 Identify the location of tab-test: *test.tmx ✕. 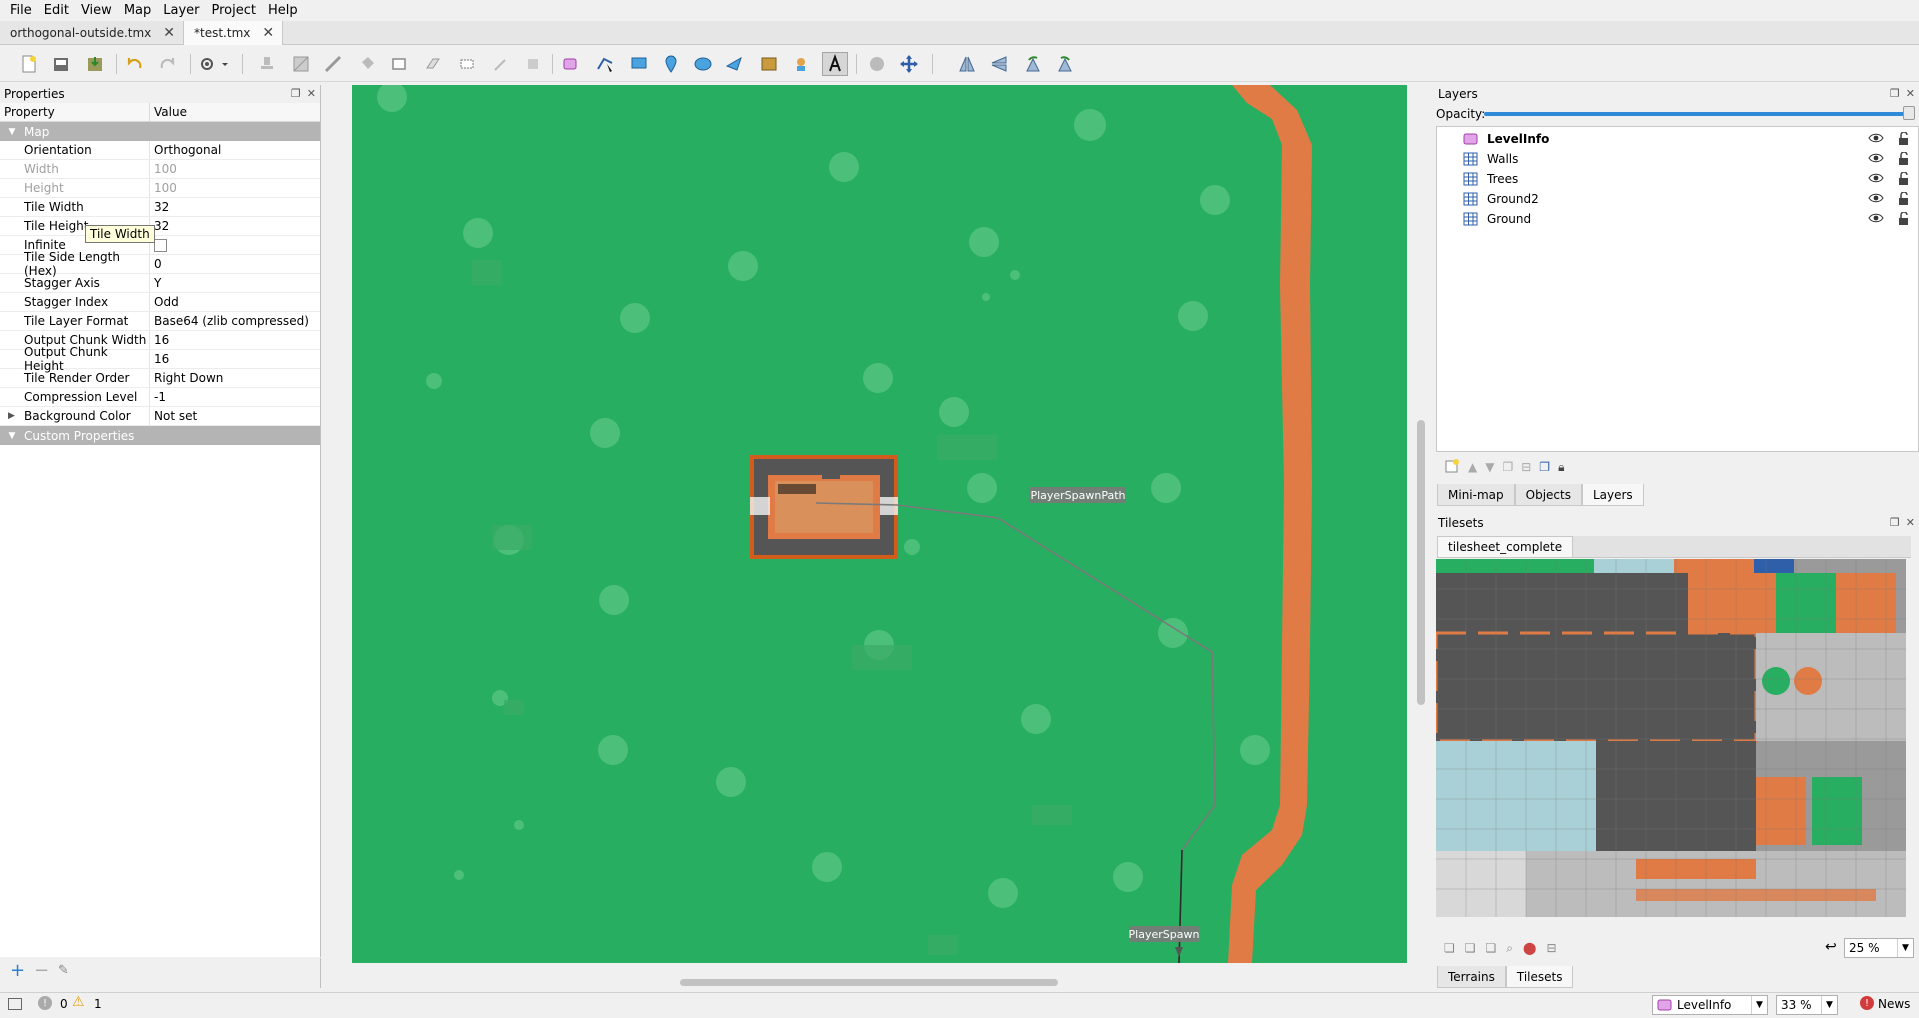
(234, 33).